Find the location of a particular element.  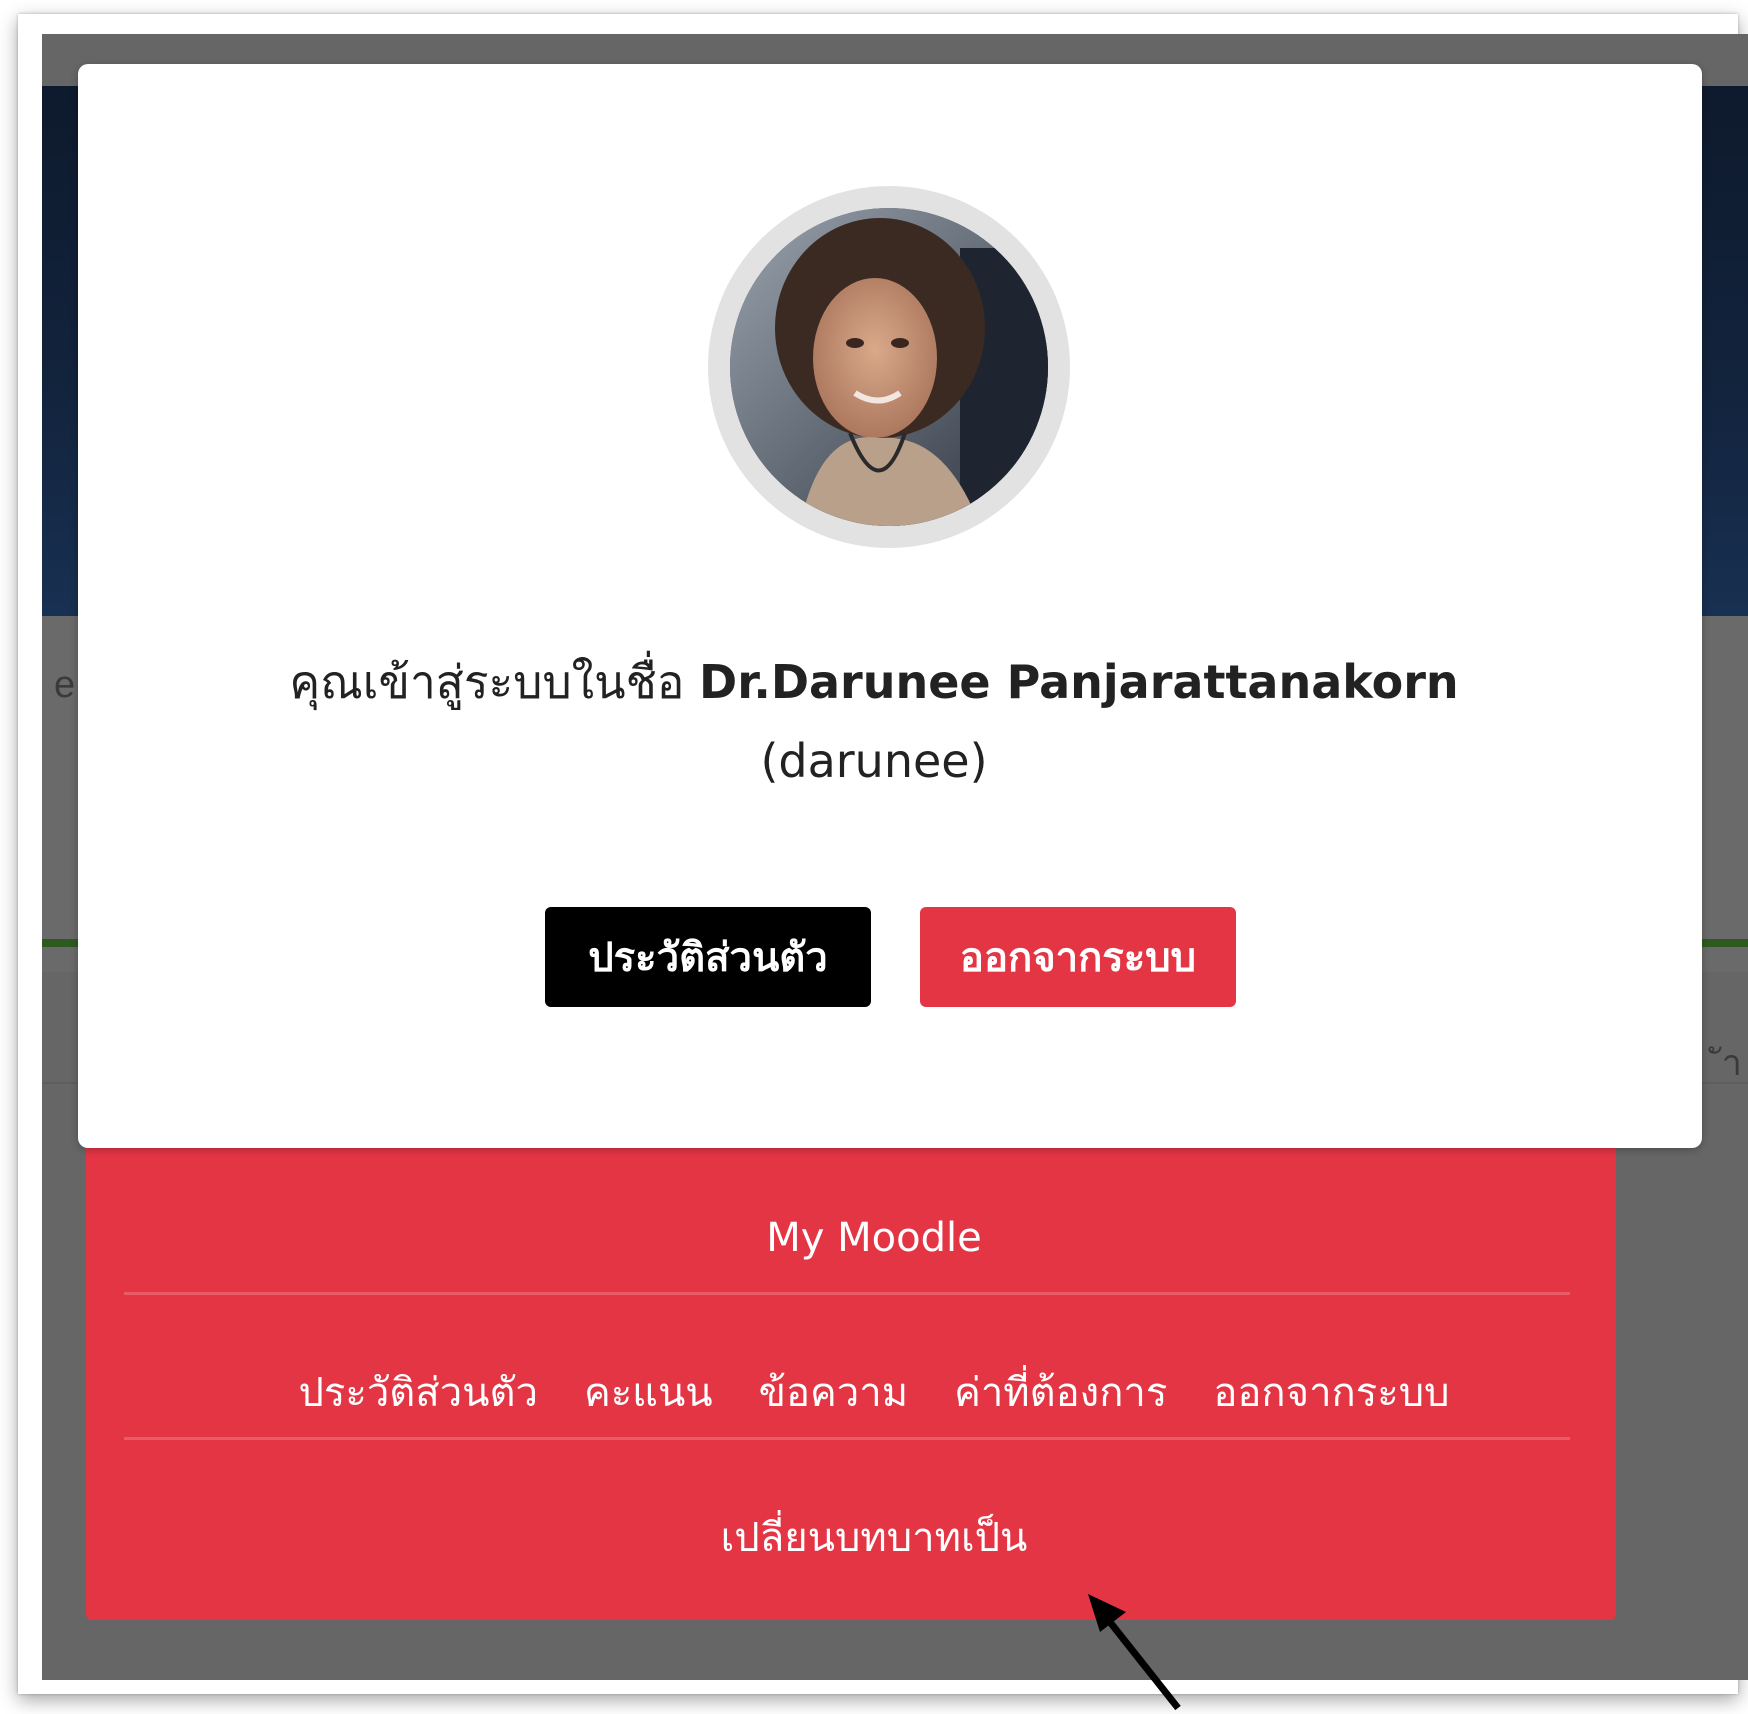

profile-link: ประวัติส่วนตัว is located at coordinates (417, 1392).